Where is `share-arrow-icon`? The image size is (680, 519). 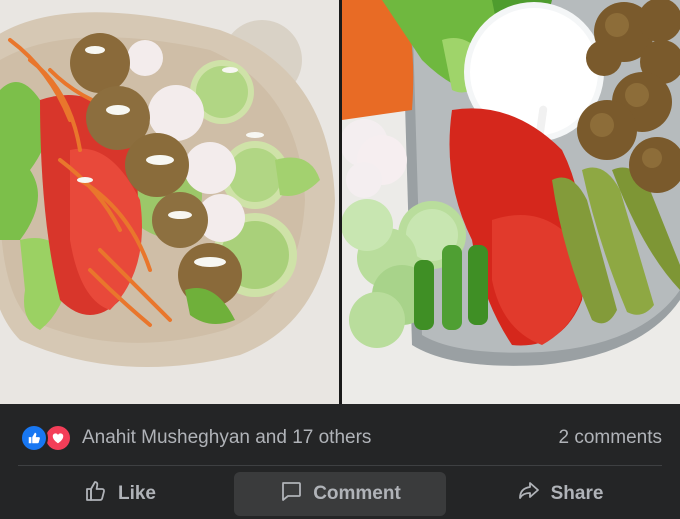 share-arrow-icon is located at coordinates (529, 494).